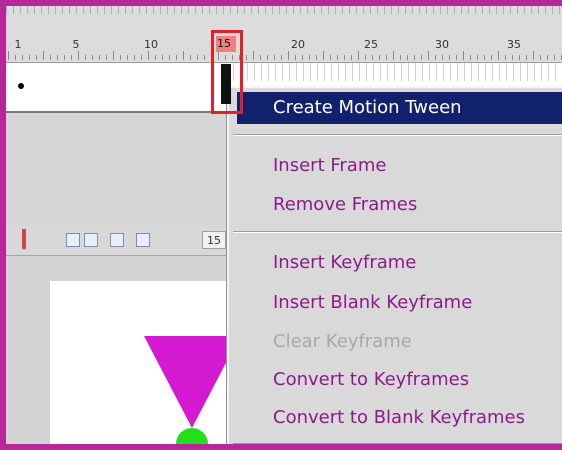  I want to click on ruler-label: 35, so click(514, 44).